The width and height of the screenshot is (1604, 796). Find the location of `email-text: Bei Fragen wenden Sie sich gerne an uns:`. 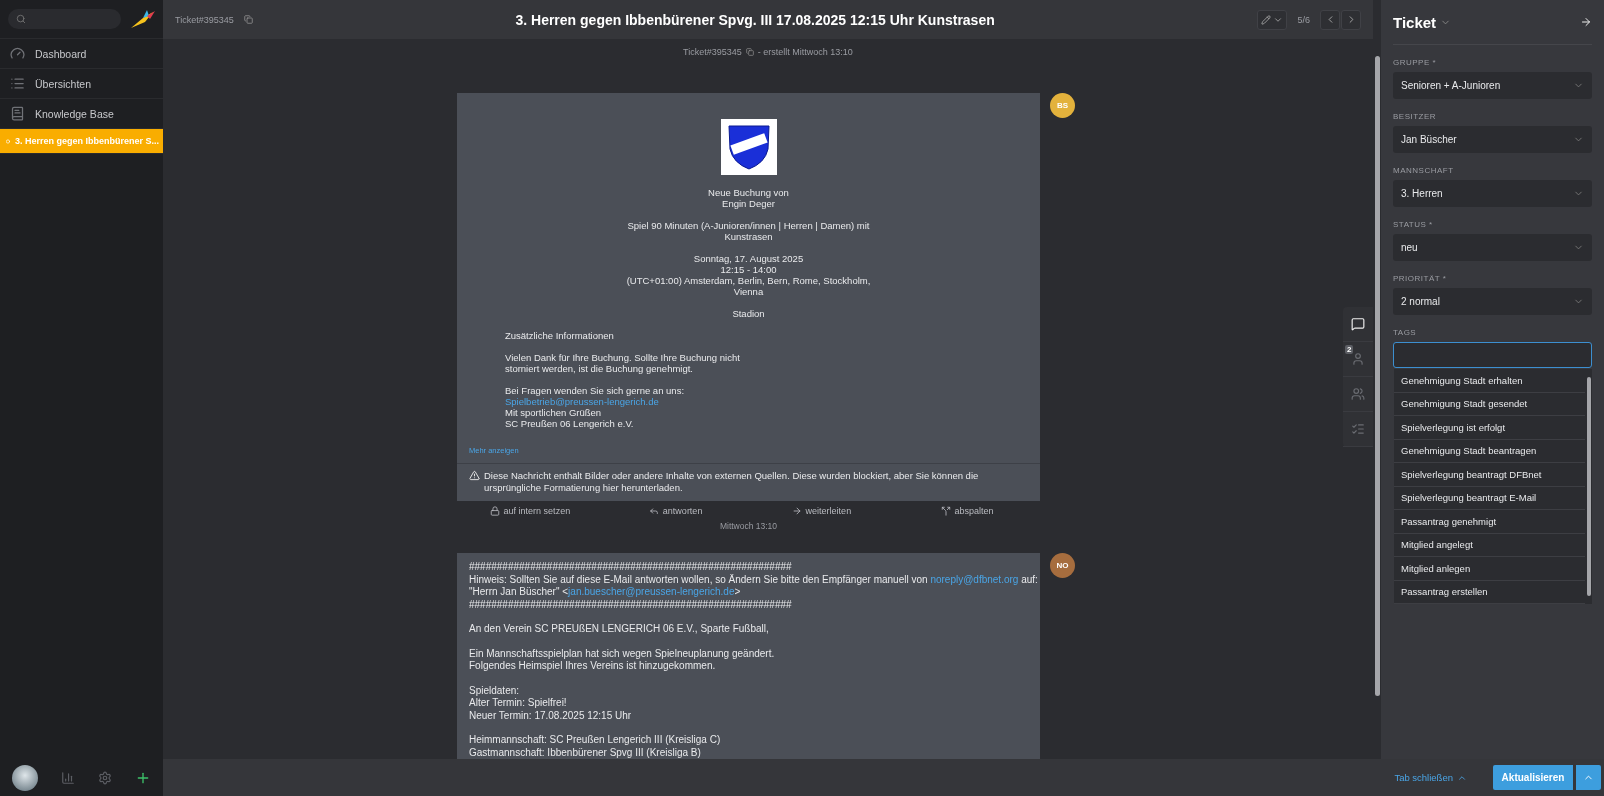

email-text: Bei Fragen wenden Sie sich gerne an uns: is located at coordinates (595, 390).